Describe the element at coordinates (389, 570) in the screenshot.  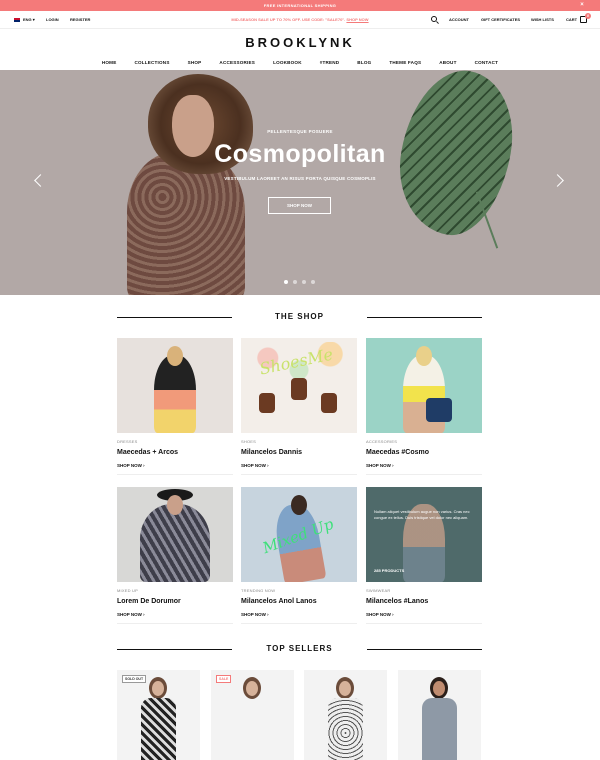
I see `product-count: 285 PRODUCTS` at that location.